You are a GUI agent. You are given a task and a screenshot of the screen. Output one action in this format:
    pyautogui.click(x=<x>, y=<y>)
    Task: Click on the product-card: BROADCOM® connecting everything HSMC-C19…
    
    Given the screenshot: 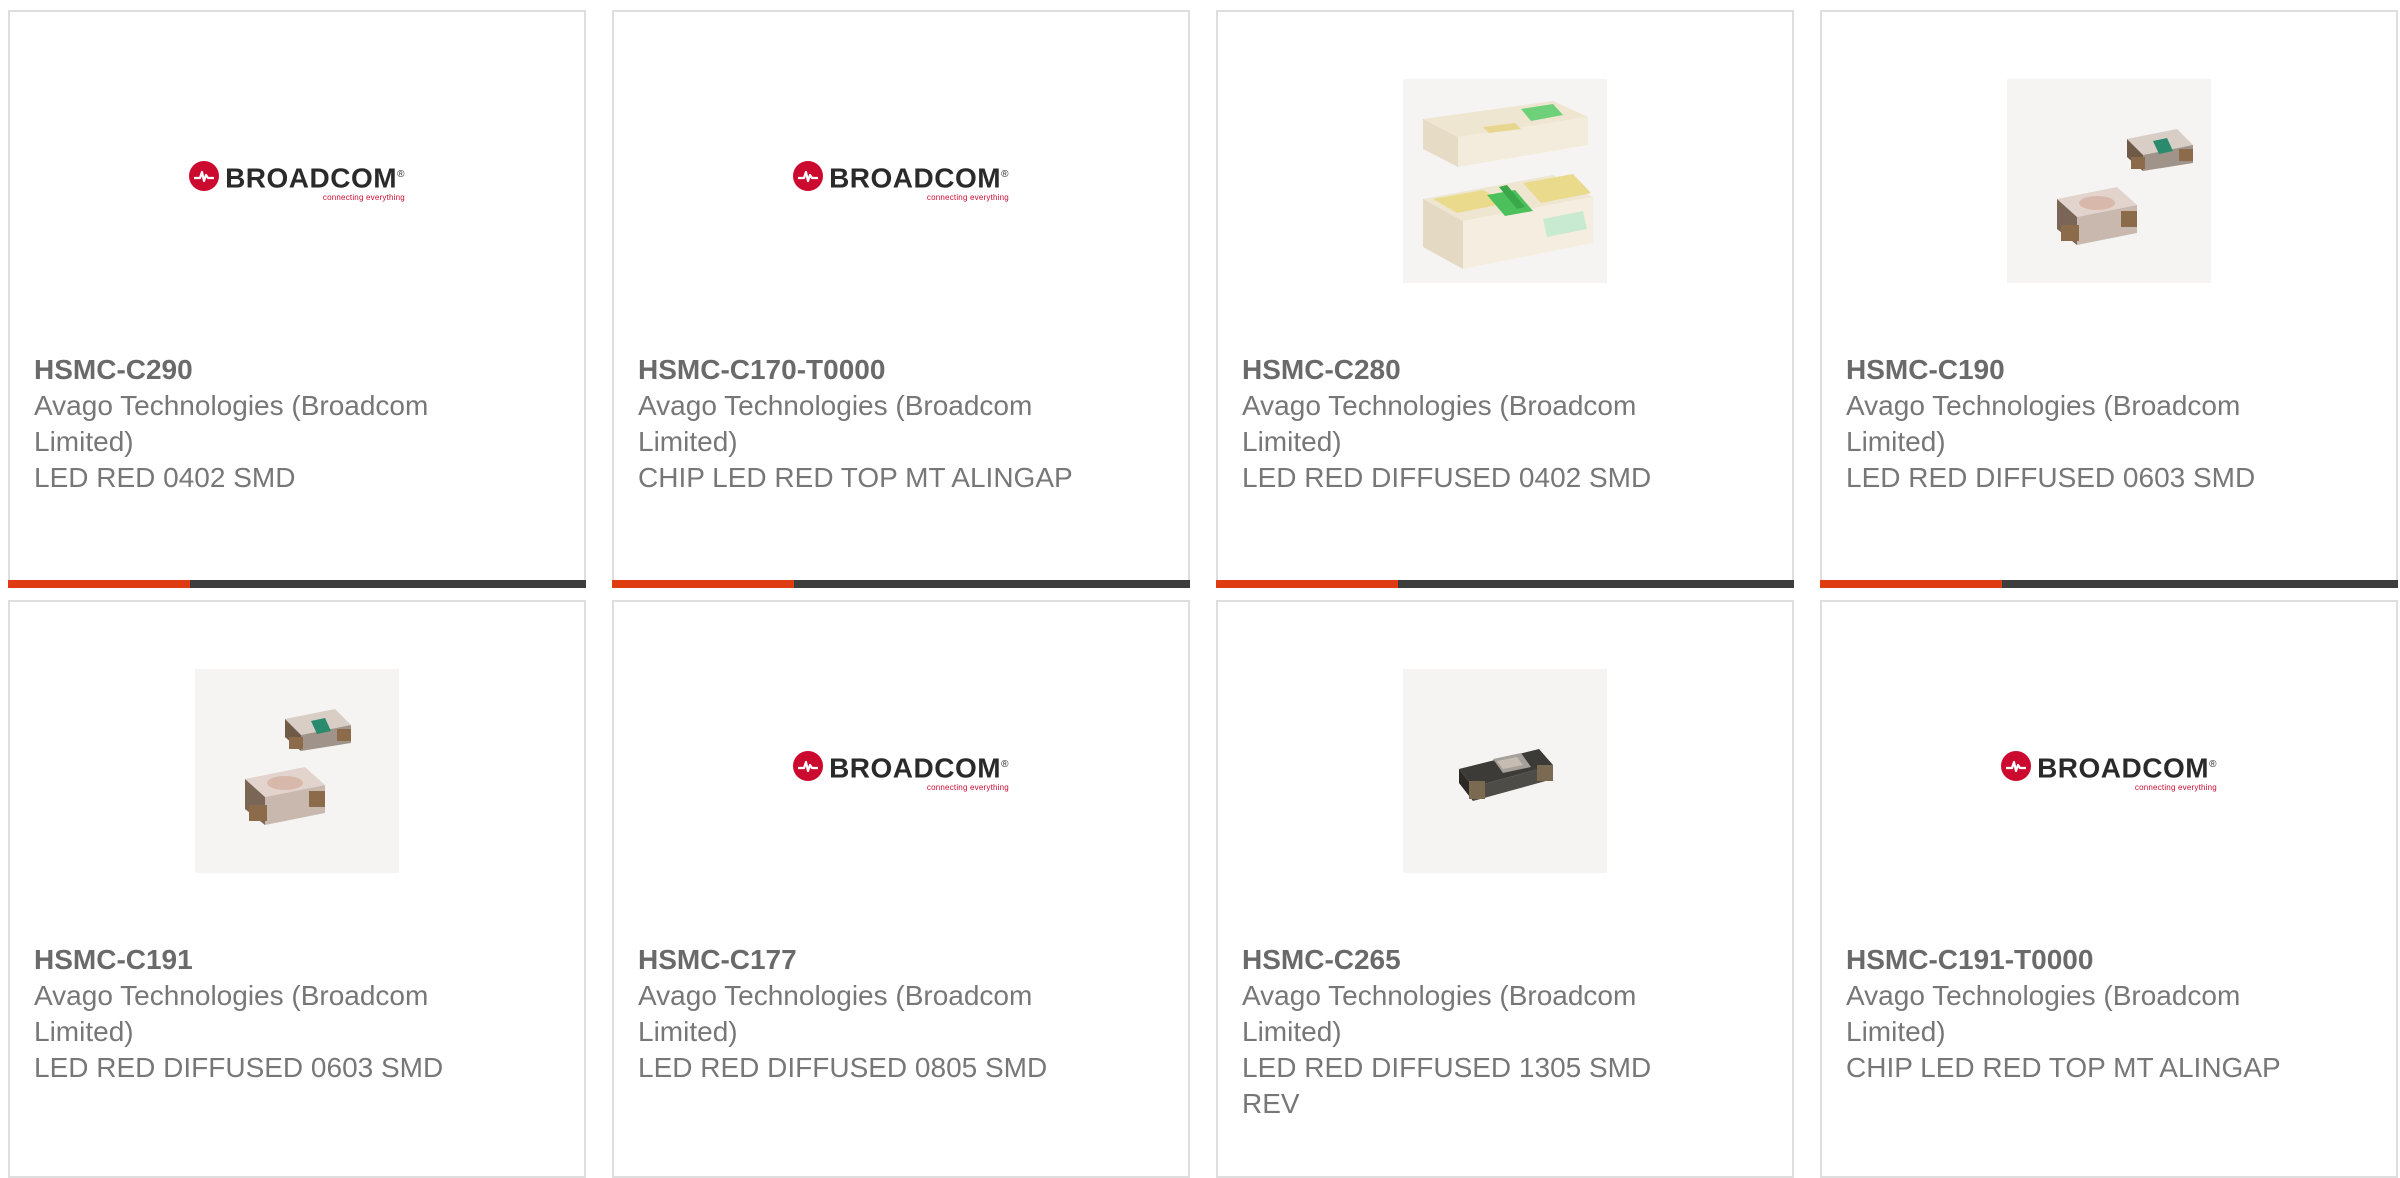 What is the action you would take?
    pyautogui.click(x=2109, y=889)
    